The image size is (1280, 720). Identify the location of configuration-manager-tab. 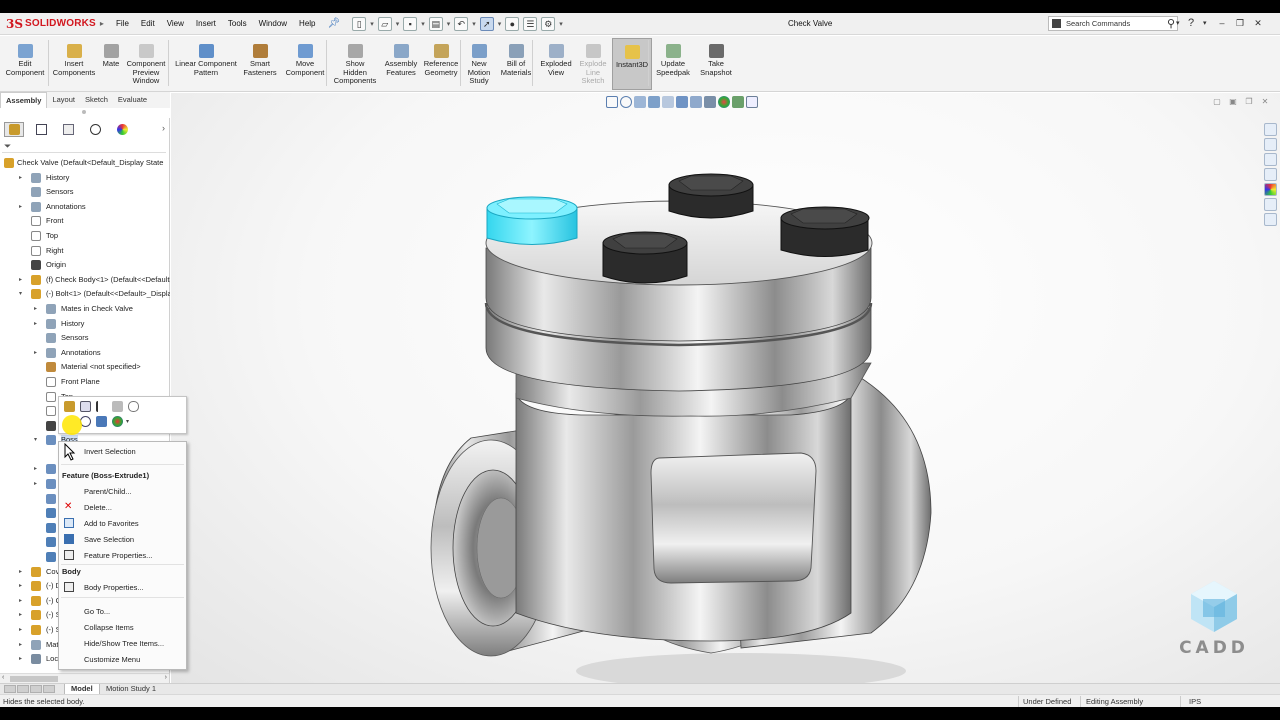
(68, 129).